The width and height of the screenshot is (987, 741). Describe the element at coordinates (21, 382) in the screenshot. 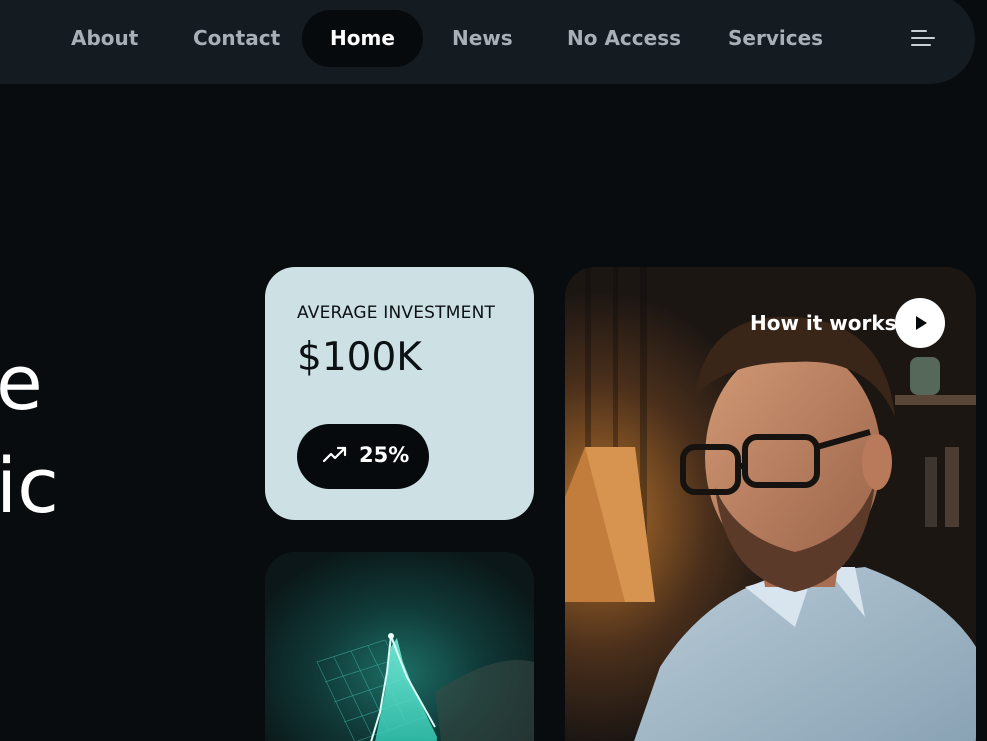

I see `hero-title-line-1: e` at that location.